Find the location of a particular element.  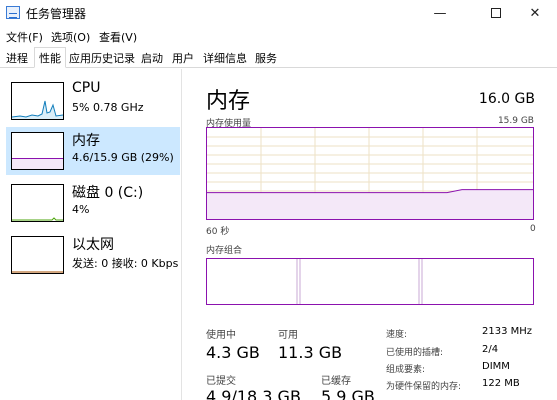

tab-services: 服务 is located at coordinates (266, 58).